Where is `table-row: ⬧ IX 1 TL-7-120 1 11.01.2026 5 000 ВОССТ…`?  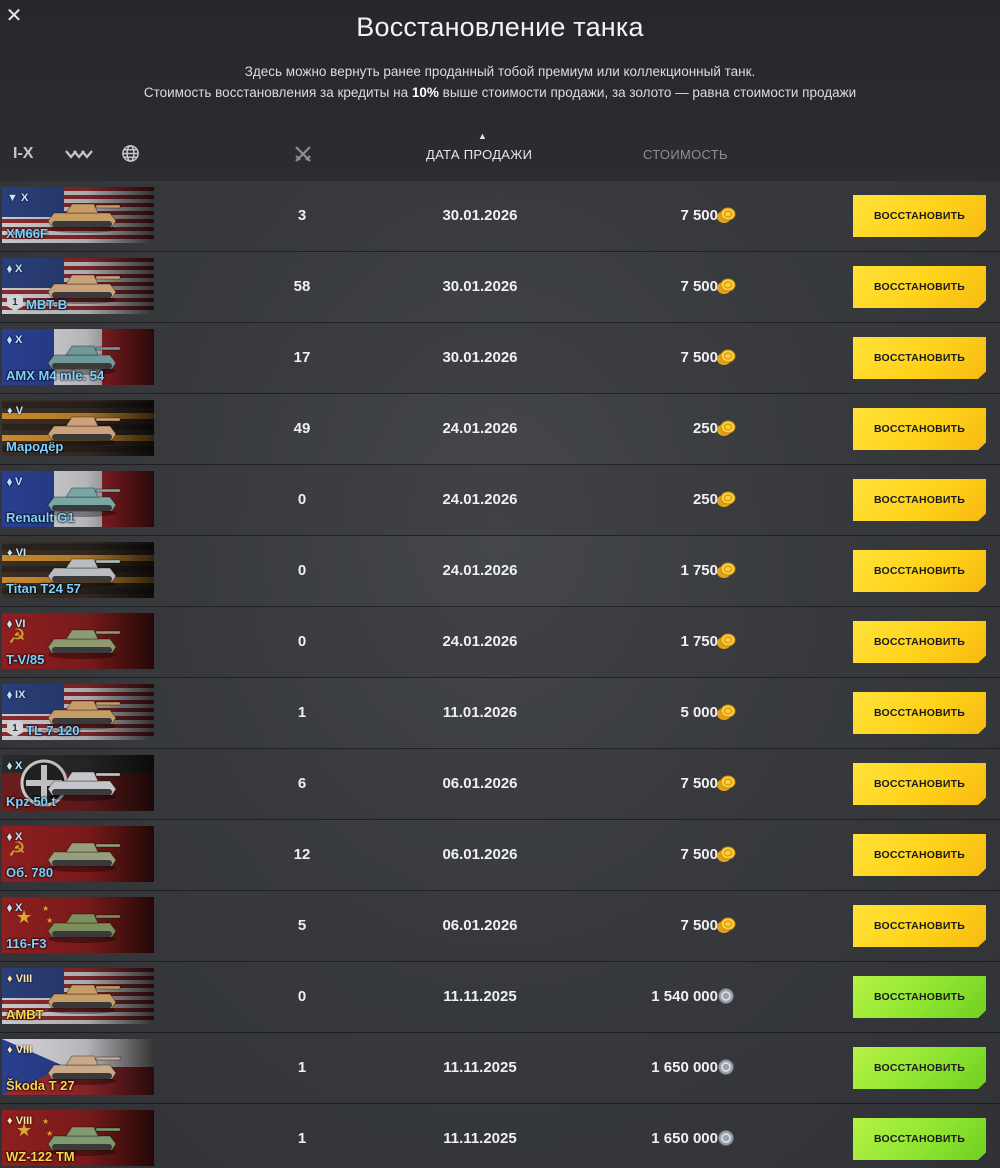 table-row: ⬧ IX 1 TL-7-120 1 11.01.2026 5 000 ВОССТ… is located at coordinates (500, 713).